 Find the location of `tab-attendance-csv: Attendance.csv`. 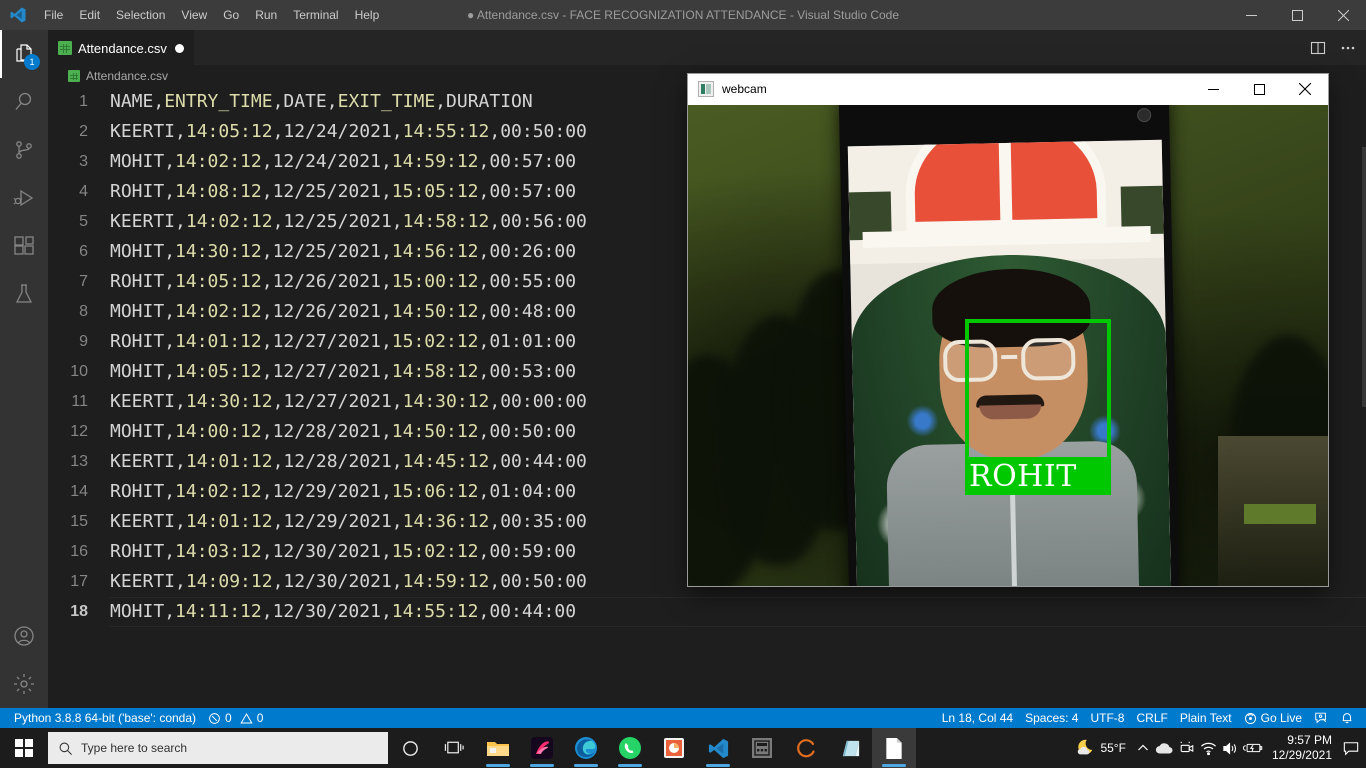

tab-attendance-csv: Attendance.csv is located at coordinates (121, 47).